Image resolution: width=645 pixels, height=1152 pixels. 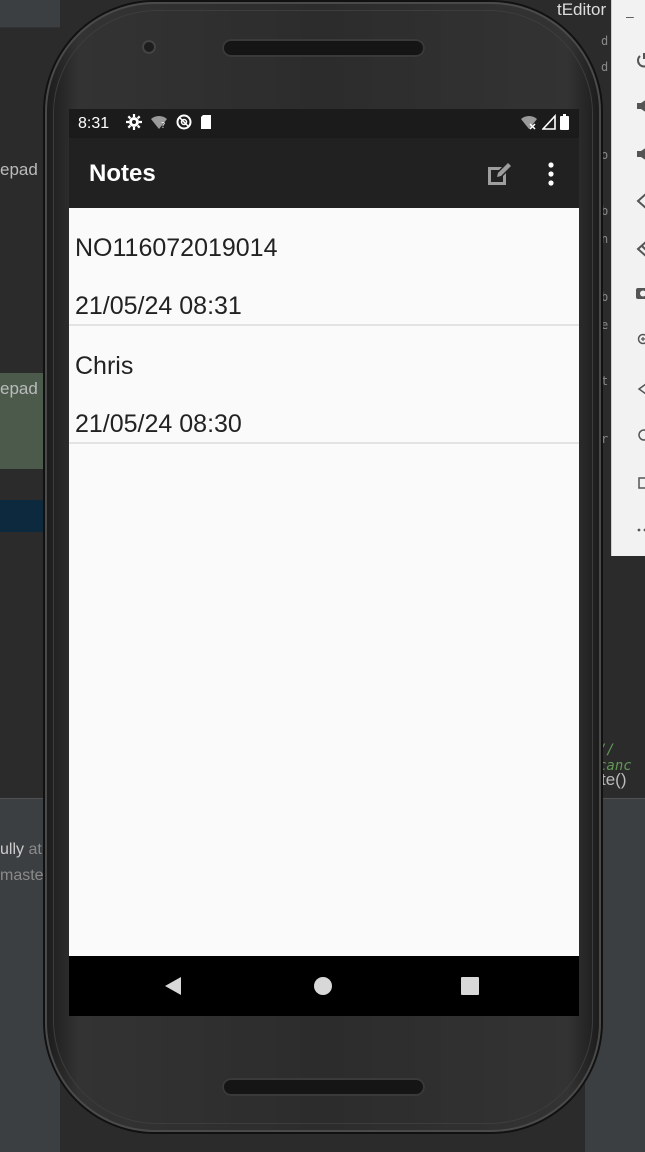 I want to click on note-title: Chris, so click(x=104, y=366).